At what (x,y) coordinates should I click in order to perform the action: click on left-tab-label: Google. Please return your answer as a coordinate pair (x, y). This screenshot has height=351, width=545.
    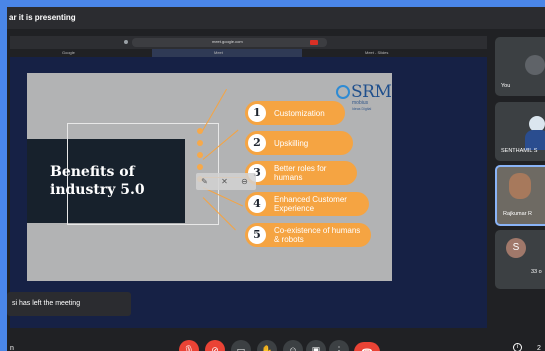
    Looking at the image, I should click on (68, 52).